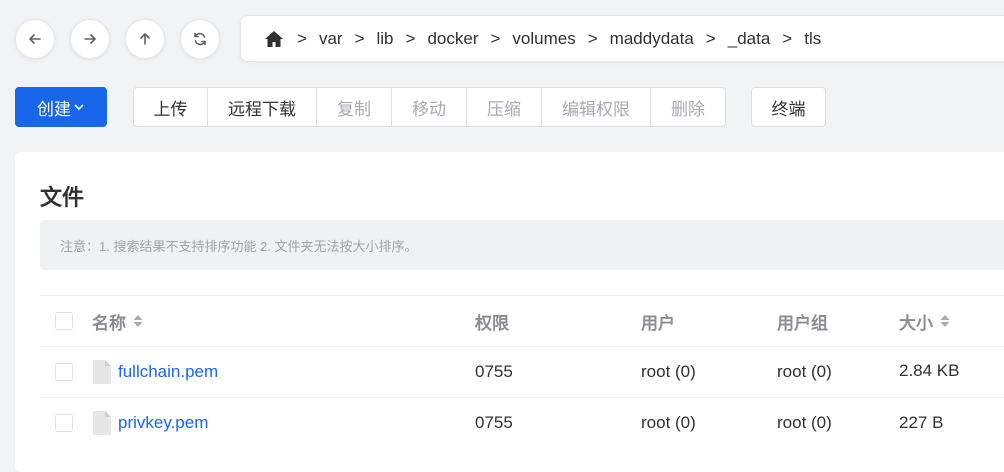 This screenshot has height=472, width=1004. I want to click on breadcrumb-item: docker, so click(452, 39).